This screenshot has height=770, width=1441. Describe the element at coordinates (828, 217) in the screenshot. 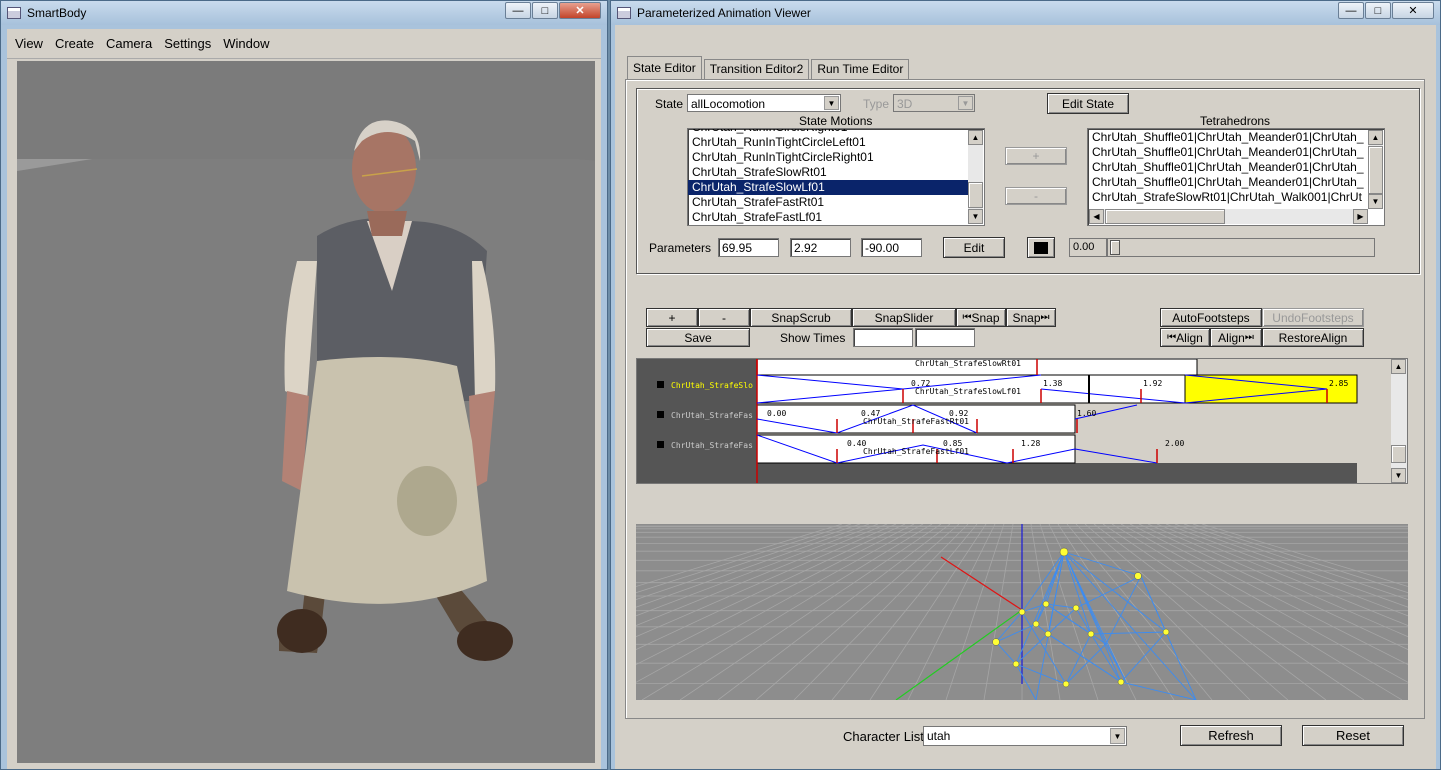

I see `list-item: ChrUtah_StrafeFastLf01` at that location.